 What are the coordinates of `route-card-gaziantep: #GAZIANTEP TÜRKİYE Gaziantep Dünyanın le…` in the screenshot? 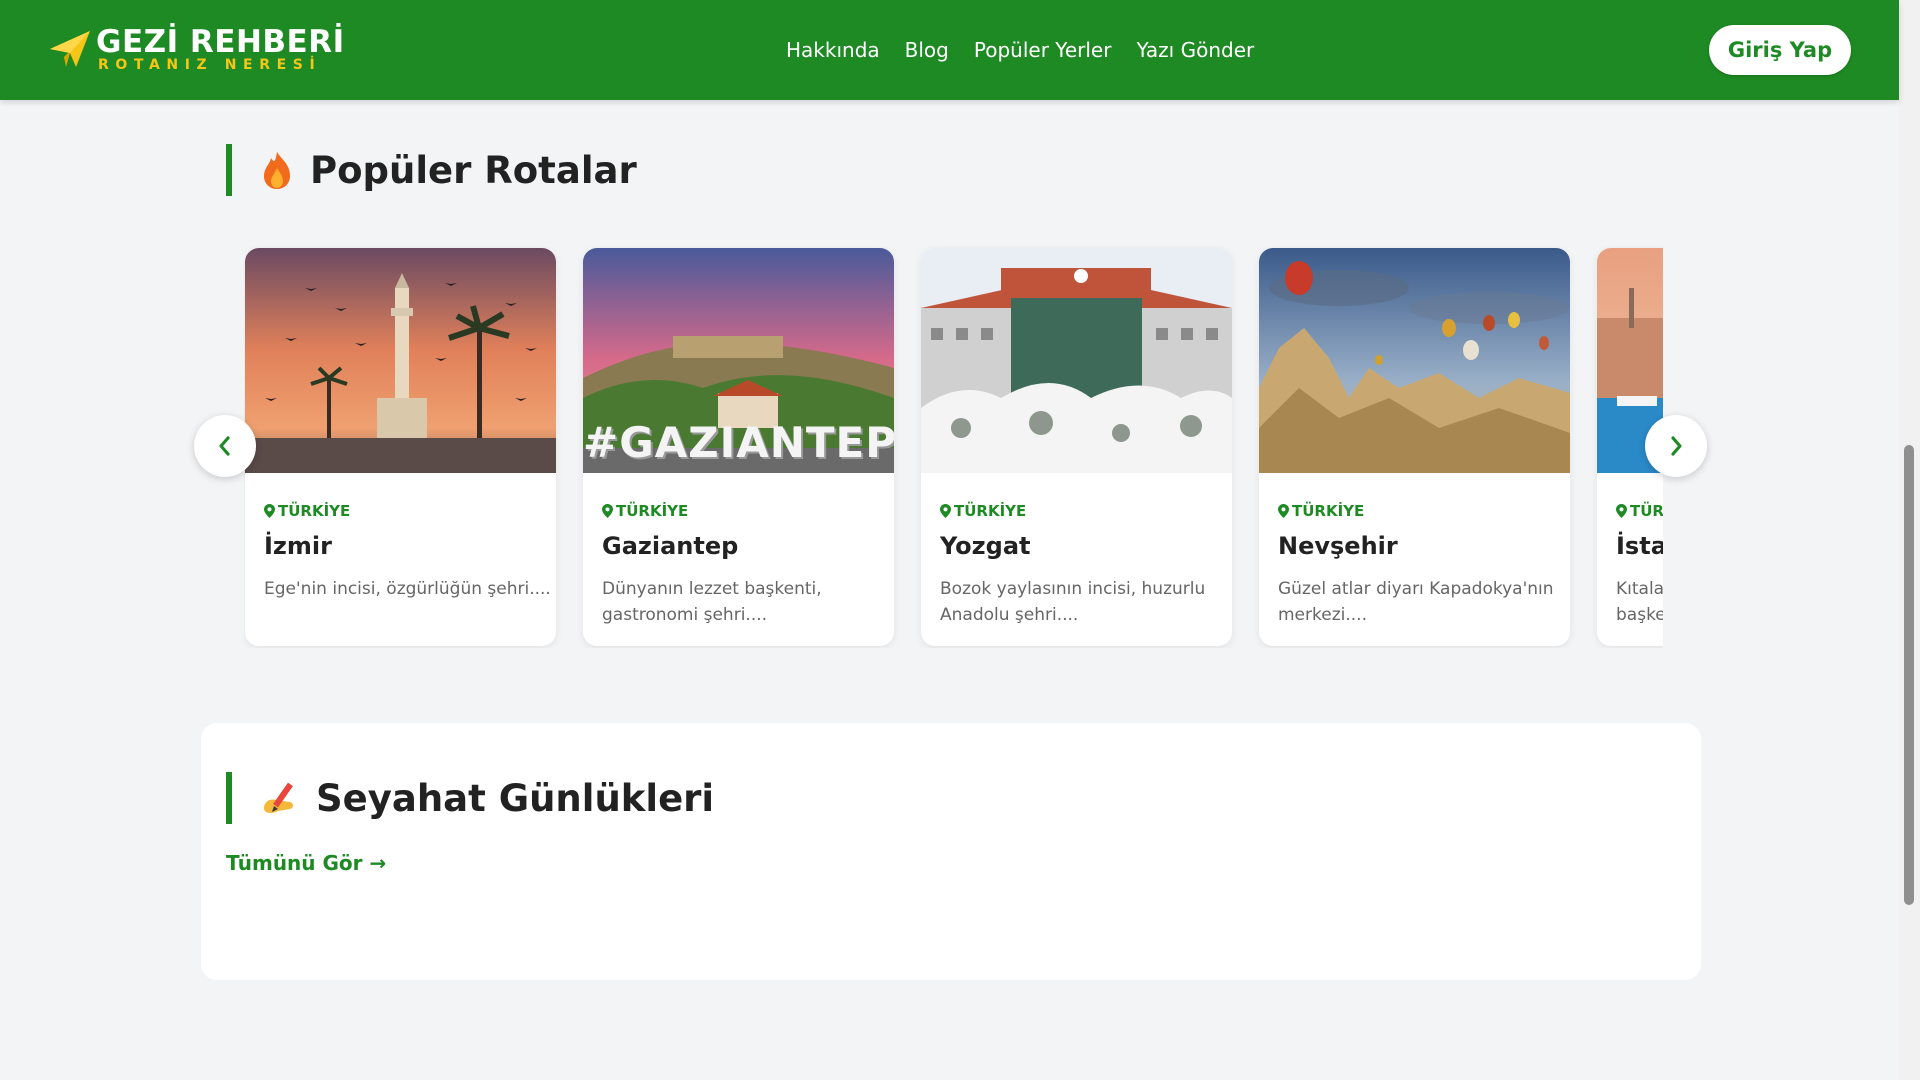 It's located at (738, 447).